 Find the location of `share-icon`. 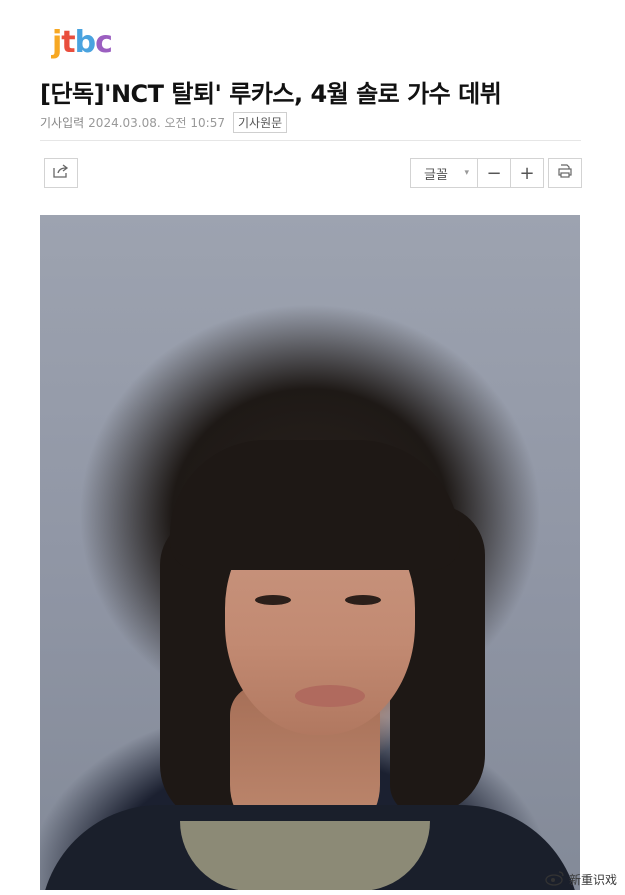

share-icon is located at coordinates (61, 173).